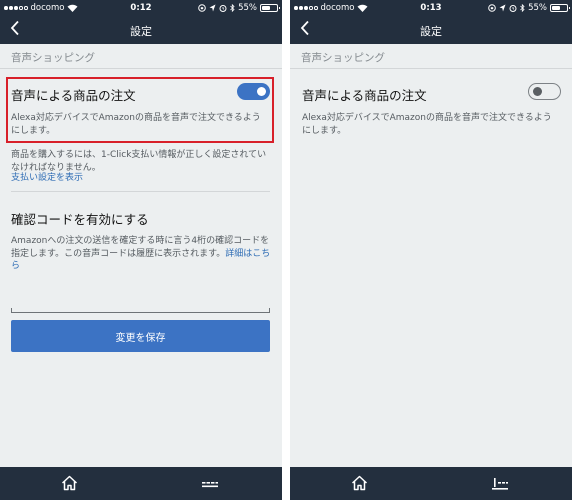 Image resolution: width=572 pixels, height=500 pixels. What do you see at coordinates (431, 8) in the screenshot?
I see `status-bar: docomo 0:13 55%` at bounding box center [431, 8].